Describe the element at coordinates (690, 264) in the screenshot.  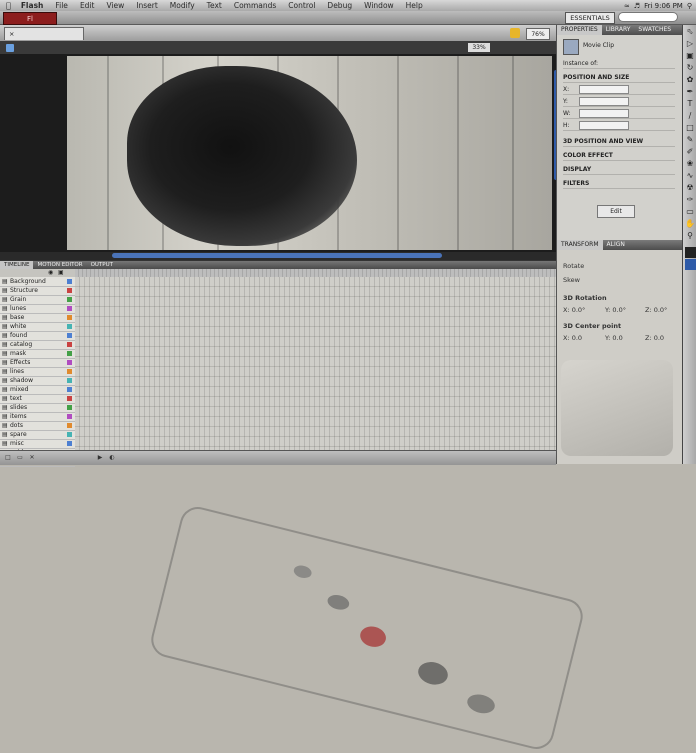
I see `fill-color-icon` at that location.